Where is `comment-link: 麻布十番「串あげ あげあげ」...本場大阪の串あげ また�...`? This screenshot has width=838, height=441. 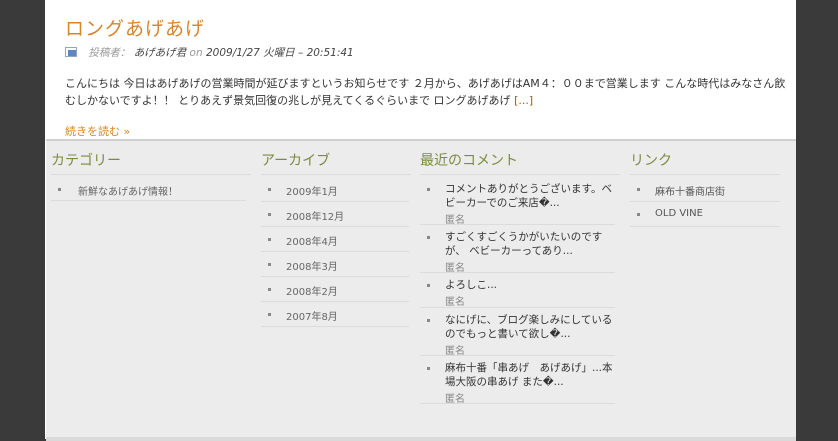 comment-link: 麻布十番「串あげ あげあげ」...本場大阪の串あげ また�... is located at coordinates (532, 375).